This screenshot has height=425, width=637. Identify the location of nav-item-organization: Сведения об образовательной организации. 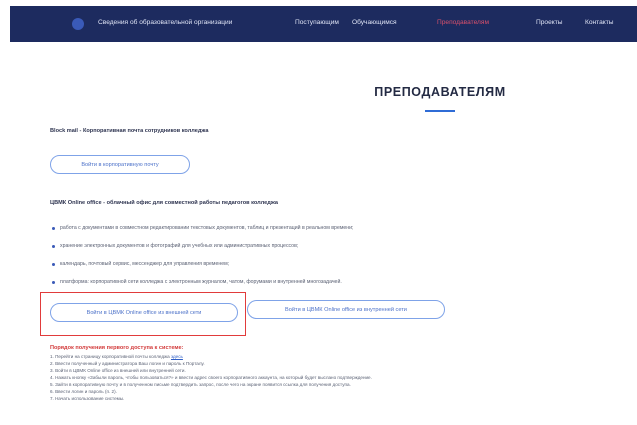
(165, 22).